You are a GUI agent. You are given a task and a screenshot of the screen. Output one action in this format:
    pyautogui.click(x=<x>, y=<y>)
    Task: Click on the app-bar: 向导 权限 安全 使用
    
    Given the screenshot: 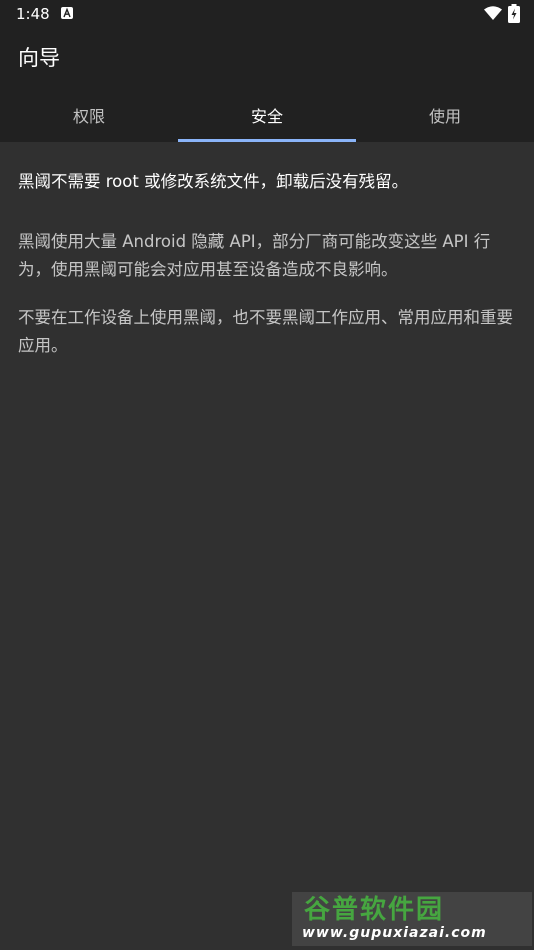 What is the action you would take?
    pyautogui.click(x=267, y=85)
    